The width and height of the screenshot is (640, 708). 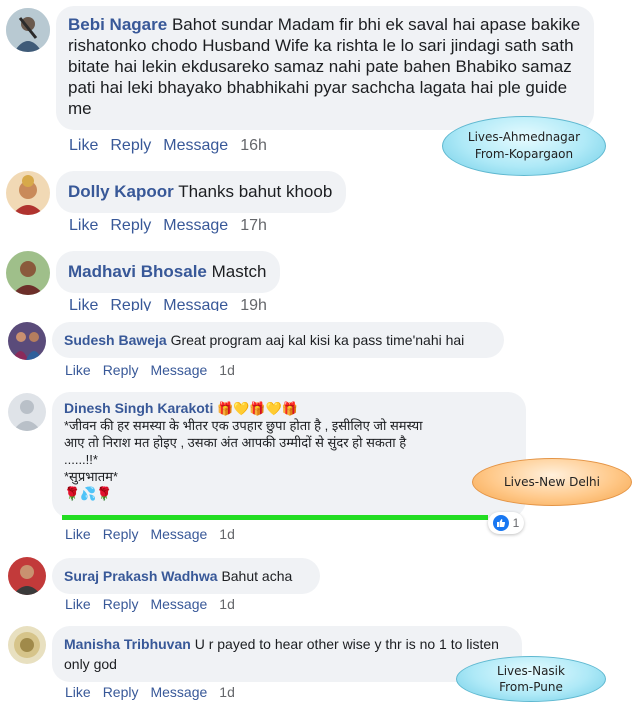 What do you see at coordinates (524, 146) in the screenshot?
I see `location-callout-ahmednagar: Lives-Ahmednagar From-Kopargaon` at bounding box center [524, 146].